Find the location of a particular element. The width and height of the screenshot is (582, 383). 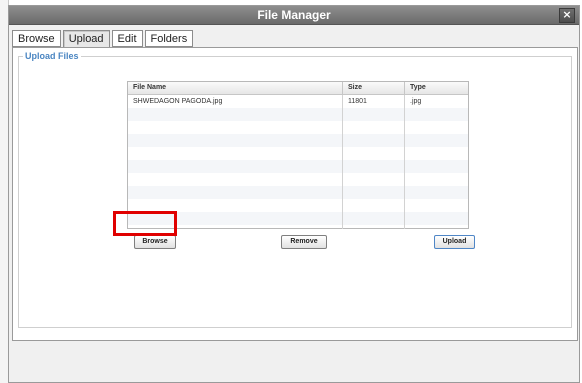

file-size-cell: 11801 is located at coordinates (374, 101).